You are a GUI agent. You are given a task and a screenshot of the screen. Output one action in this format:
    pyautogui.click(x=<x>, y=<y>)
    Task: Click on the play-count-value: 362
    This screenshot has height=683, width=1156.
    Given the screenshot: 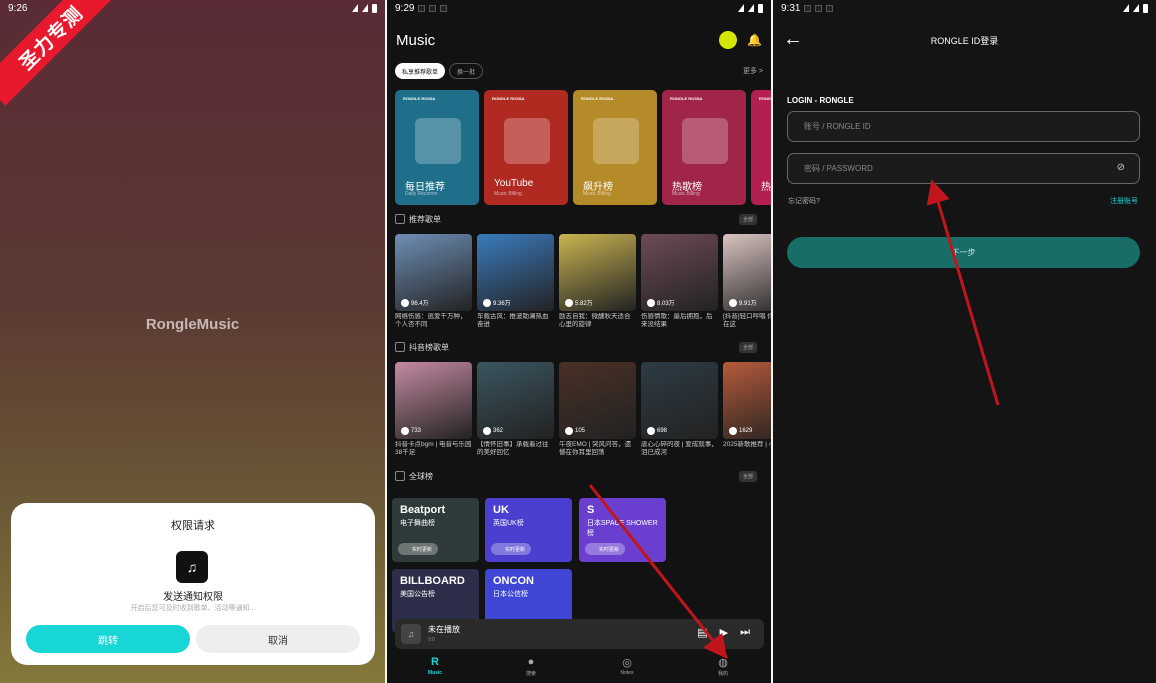 What is the action you would take?
    pyautogui.click(x=498, y=431)
    